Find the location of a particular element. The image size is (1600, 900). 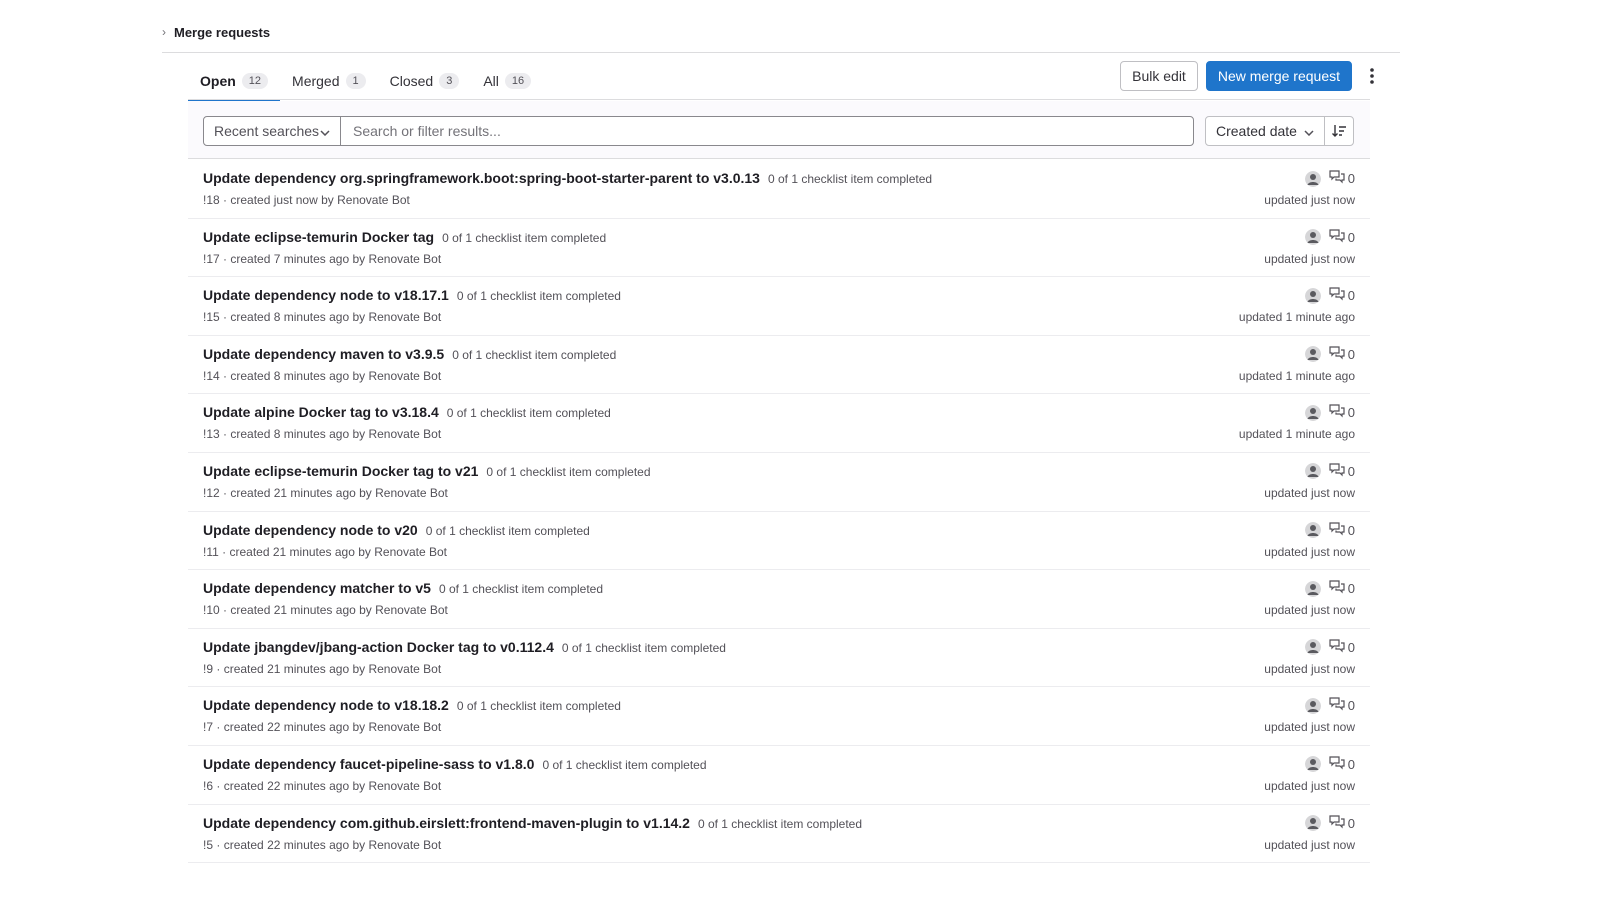

breadcrumb: › Merge requests is located at coordinates (216, 32).